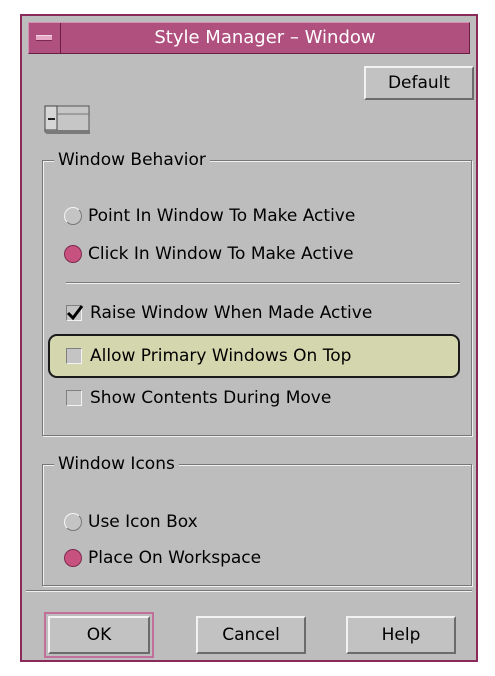 Image resolution: width=495 pixels, height=676 pixels. What do you see at coordinates (419, 83) in the screenshot?
I see `default-button: Default` at bounding box center [419, 83].